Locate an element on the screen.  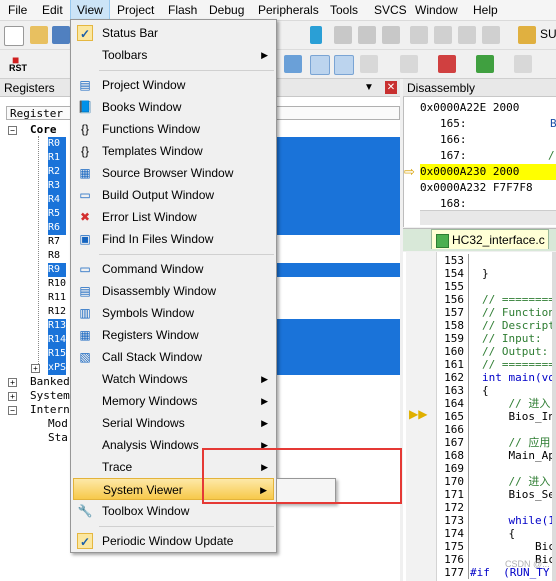
call-stack-toolbar-icon is located at coordinates (344, 65).